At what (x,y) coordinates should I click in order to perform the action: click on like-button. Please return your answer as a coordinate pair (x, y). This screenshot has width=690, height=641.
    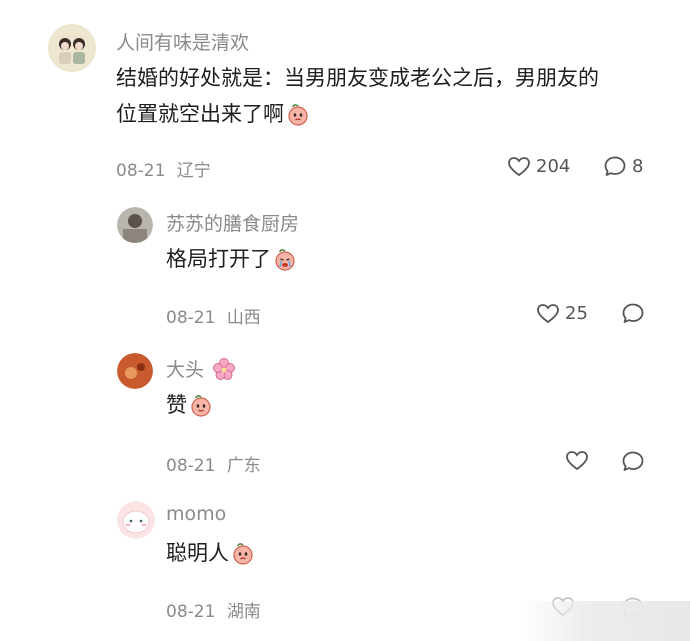
    Looking at the image, I should click on (577, 461).